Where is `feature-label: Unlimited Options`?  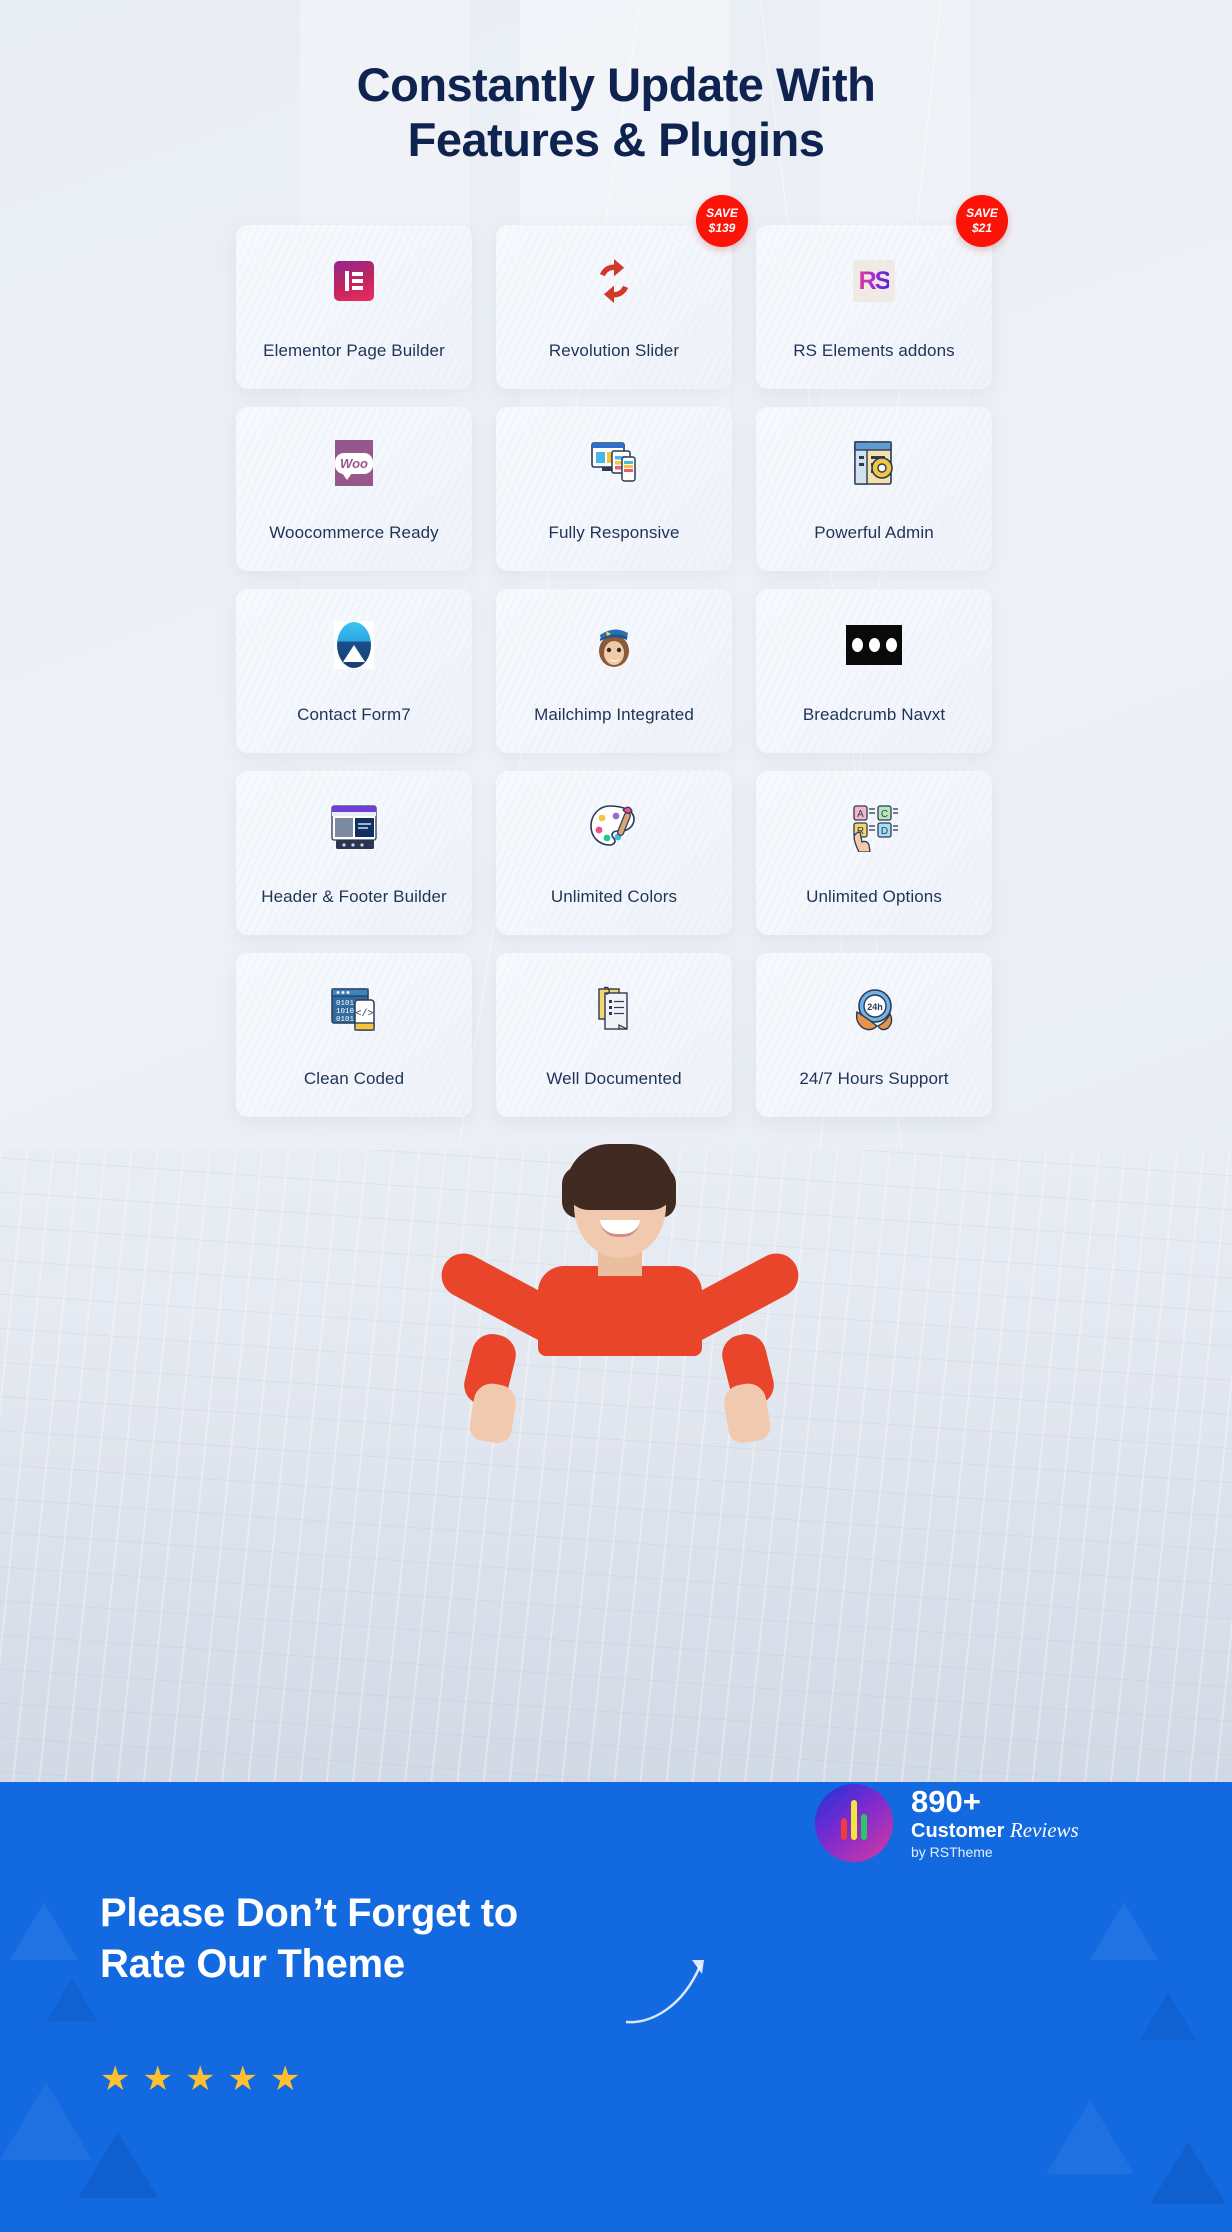 feature-label: Unlimited Options is located at coordinates (874, 897).